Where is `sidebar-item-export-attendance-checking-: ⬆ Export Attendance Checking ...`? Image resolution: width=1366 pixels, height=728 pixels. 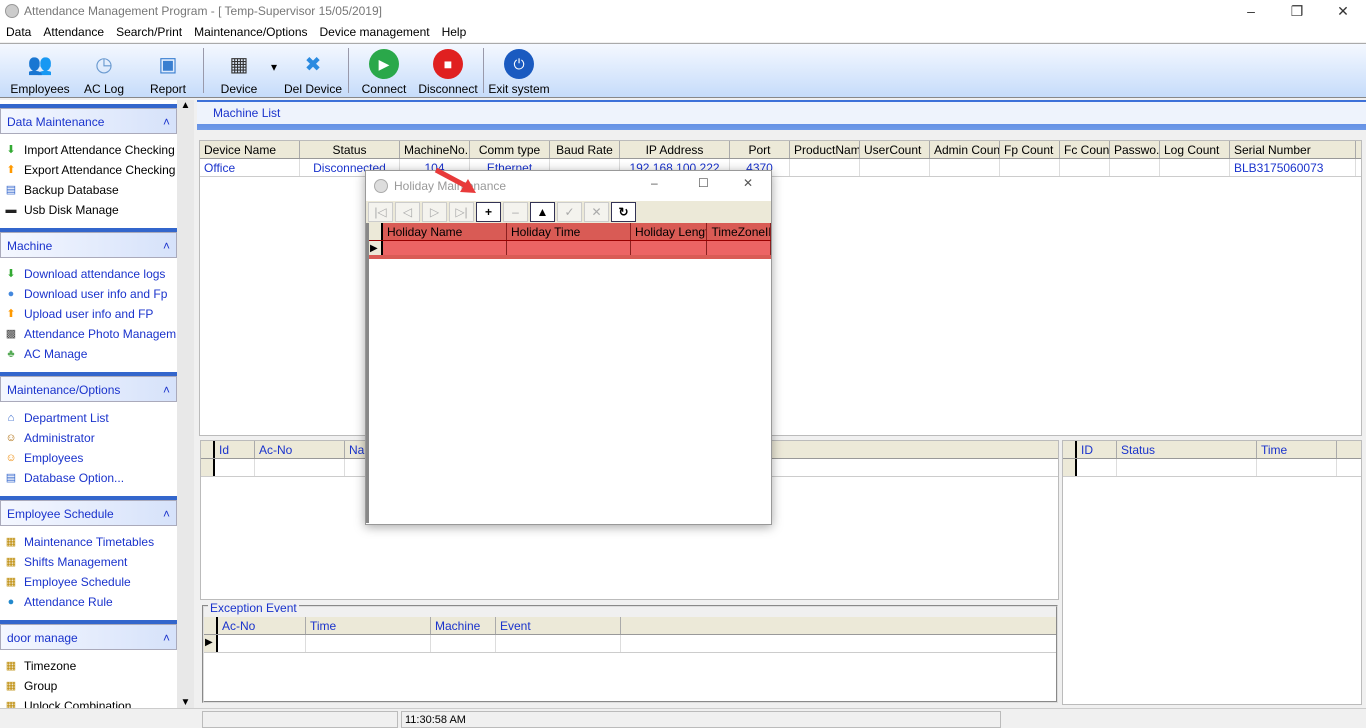 sidebar-item-export-attendance-checking-: ⬆ Export Attendance Checking ... is located at coordinates (88, 170).